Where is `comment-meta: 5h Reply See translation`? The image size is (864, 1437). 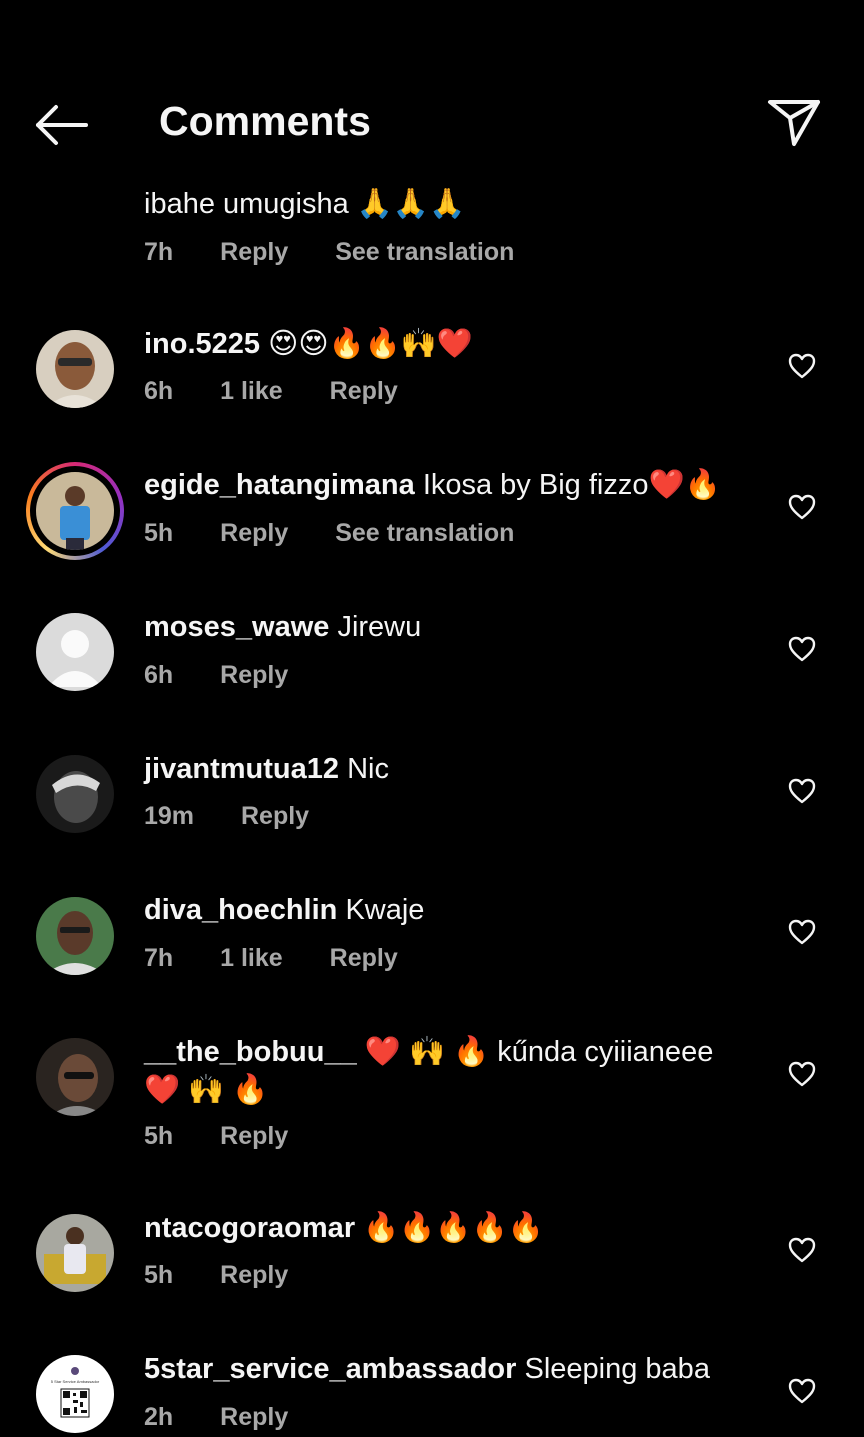
comment-meta: 5h Reply See translation is located at coordinates (349, 533).